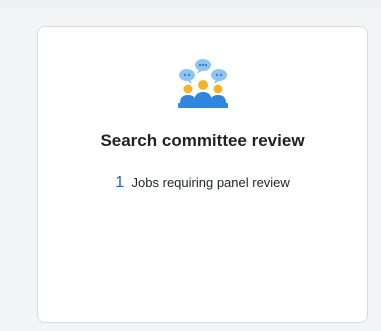 This screenshot has height=331, width=381. I want to click on jobs-summary: 1 Jobs requiring panel review, so click(202, 183).